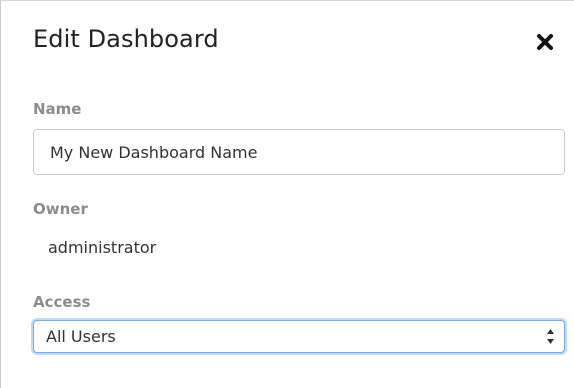 This screenshot has width=574, height=388. Describe the element at coordinates (126, 39) in the screenshot. I see `dialog-title: Edit Dashboard` at that location.